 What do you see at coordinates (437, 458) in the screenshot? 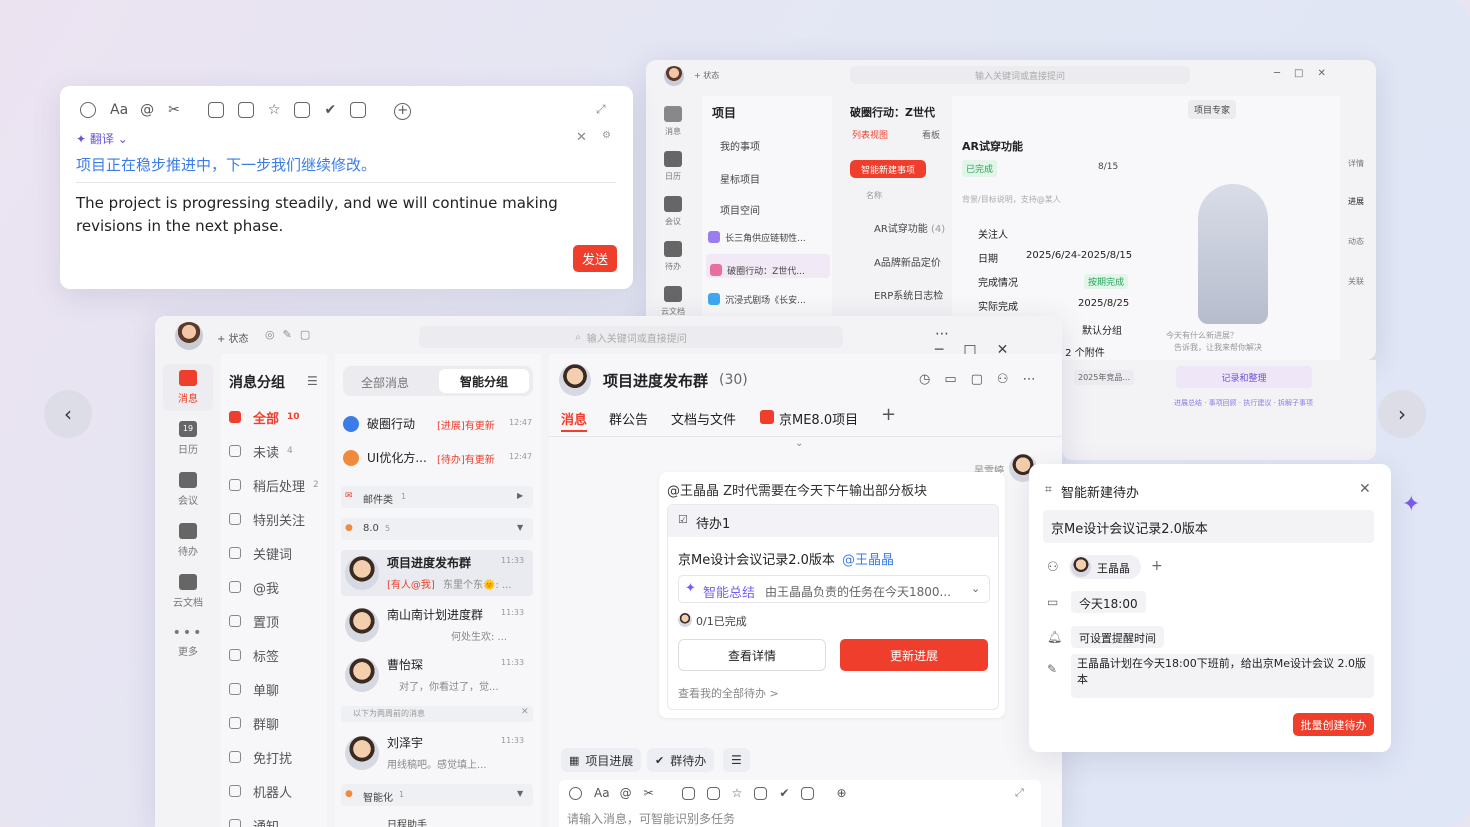
I see `list-item: UI优化方... [待办]有更新 12:47` at bounding box center [437, 458].